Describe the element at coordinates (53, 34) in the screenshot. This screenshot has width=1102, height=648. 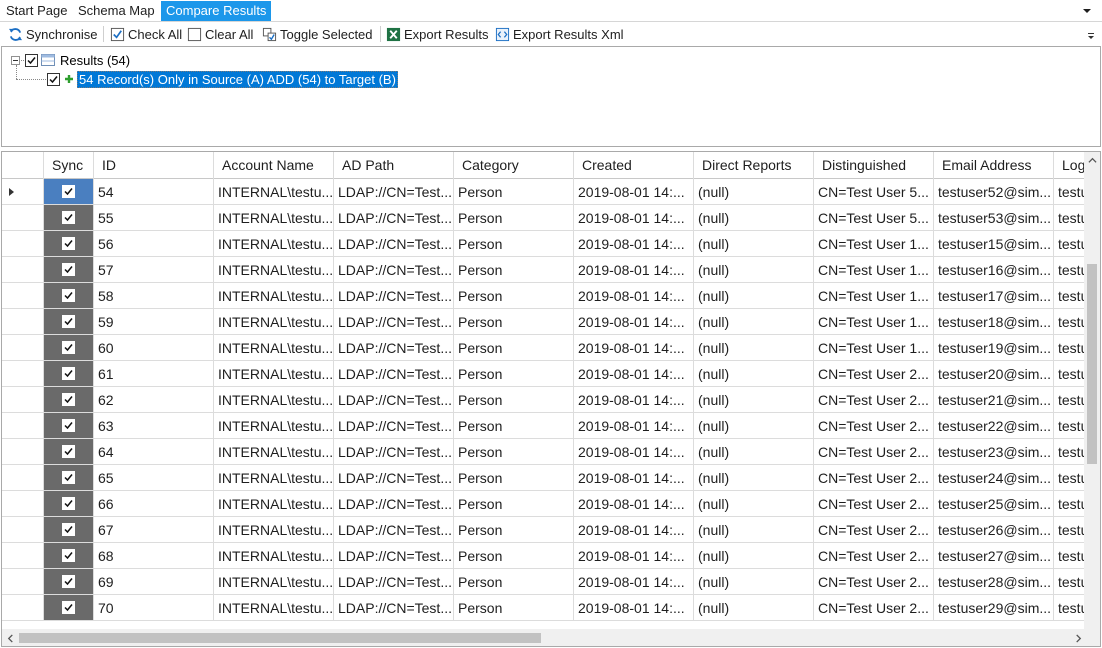
I see `synchronise-button: Synchronise` at that location.